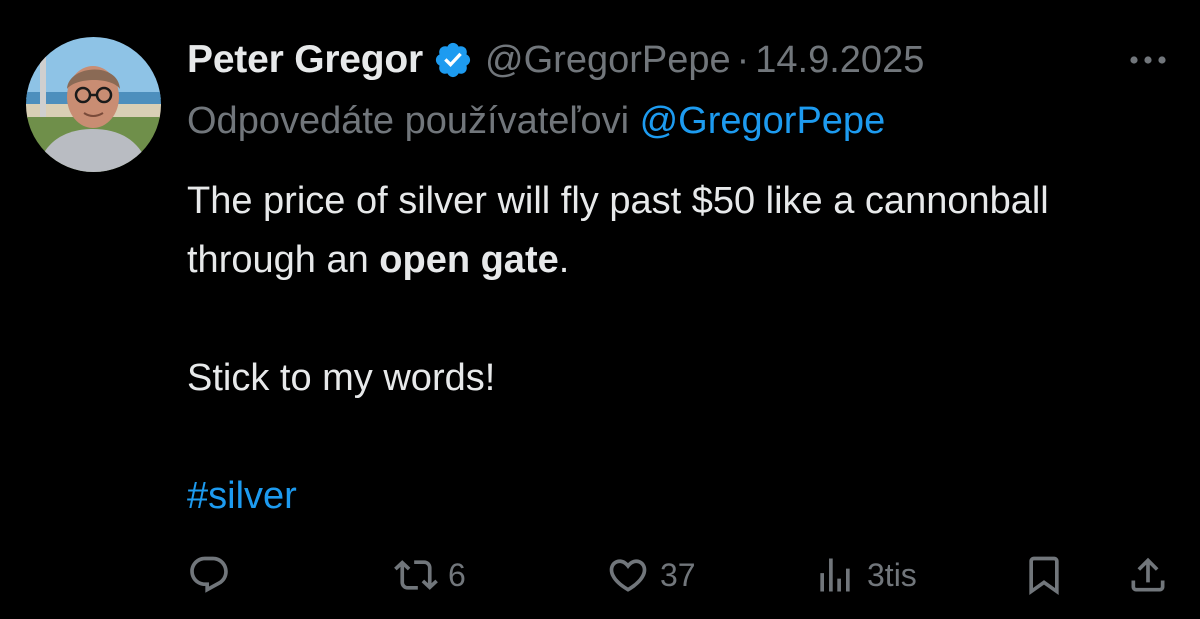 Image resolution: width=1200 pixels, height=619 pixels. What do you see at coordinates (416, 575) in the screenshot?
I see `repost-icon` at bounding box center [416, 575].